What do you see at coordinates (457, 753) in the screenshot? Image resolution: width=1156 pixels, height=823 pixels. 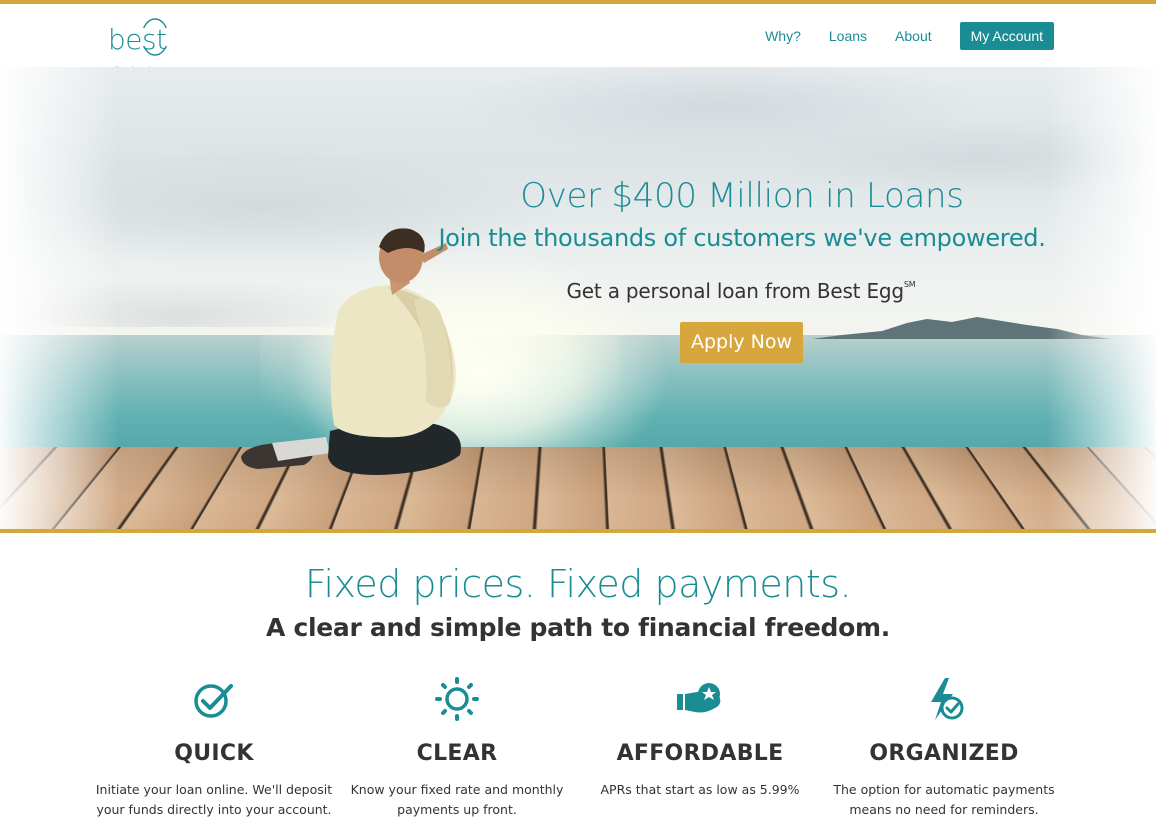 I see `feature-title: CLEAR` at bounding box center [457, 753].